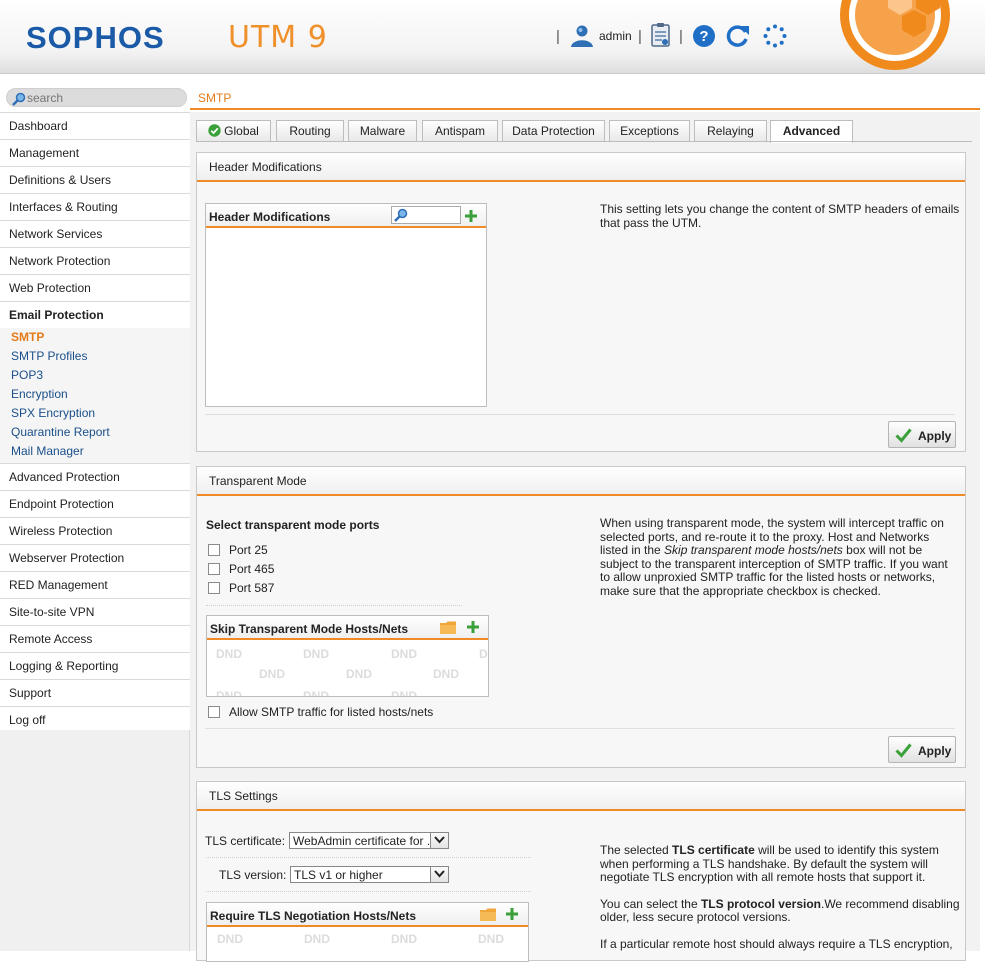 This screenshot has width=985, height=962. What do you see at coordinates (215, 98) in the screenshot?
I see `page-title: SMTP` at bounding box center [215, 98].